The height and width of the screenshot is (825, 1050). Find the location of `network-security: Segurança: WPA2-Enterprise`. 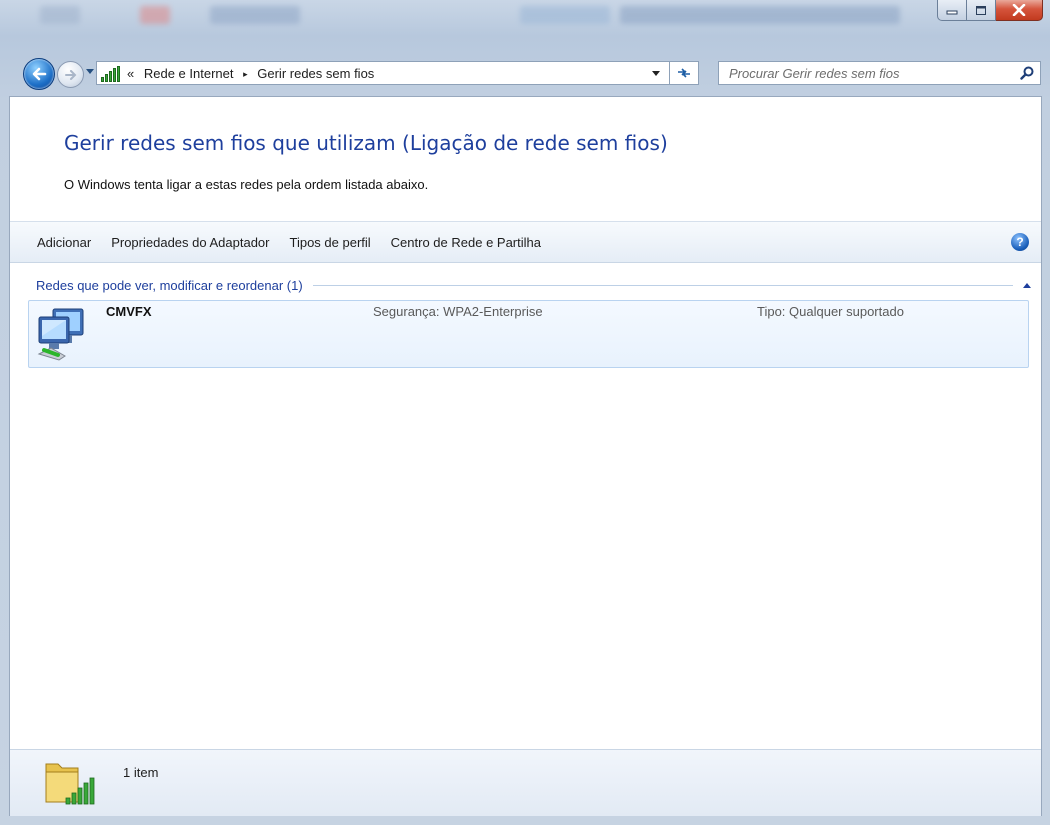

network-security: Segurança: WPA2-Enterprise is located at coordinates (458, 311).